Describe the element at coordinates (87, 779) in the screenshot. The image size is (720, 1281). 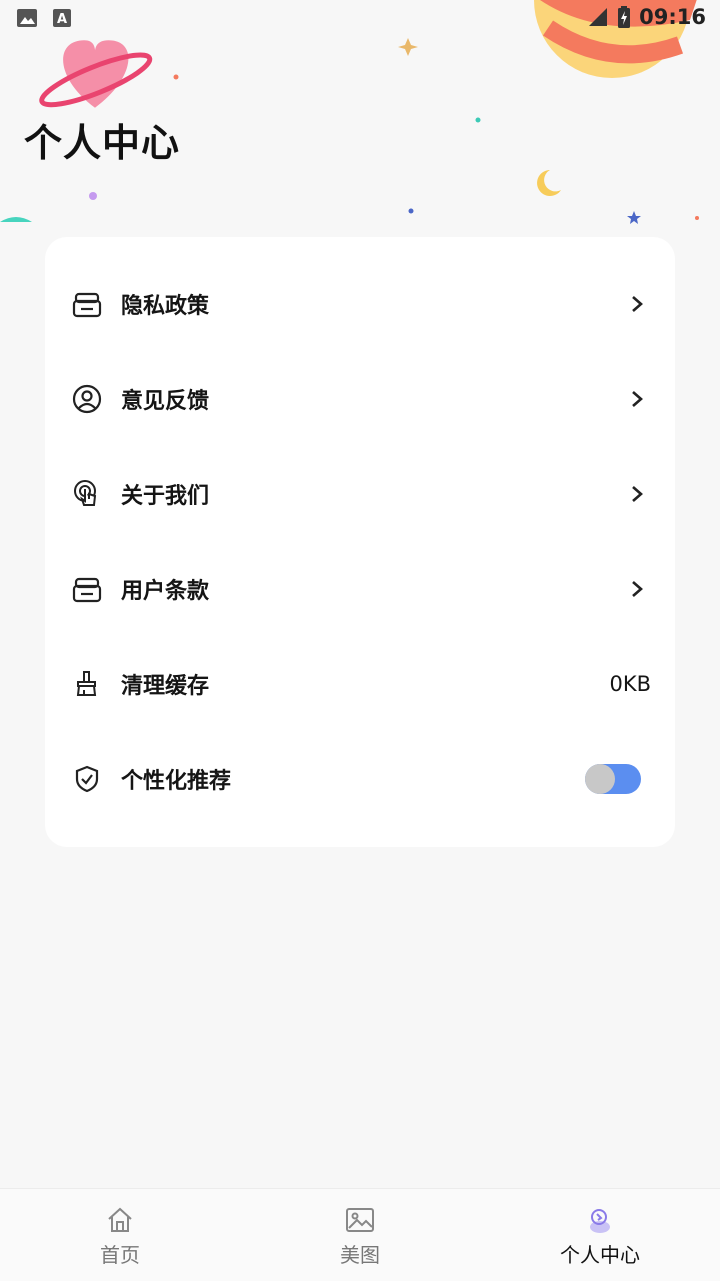
I see `shield-check-icon` at that location.